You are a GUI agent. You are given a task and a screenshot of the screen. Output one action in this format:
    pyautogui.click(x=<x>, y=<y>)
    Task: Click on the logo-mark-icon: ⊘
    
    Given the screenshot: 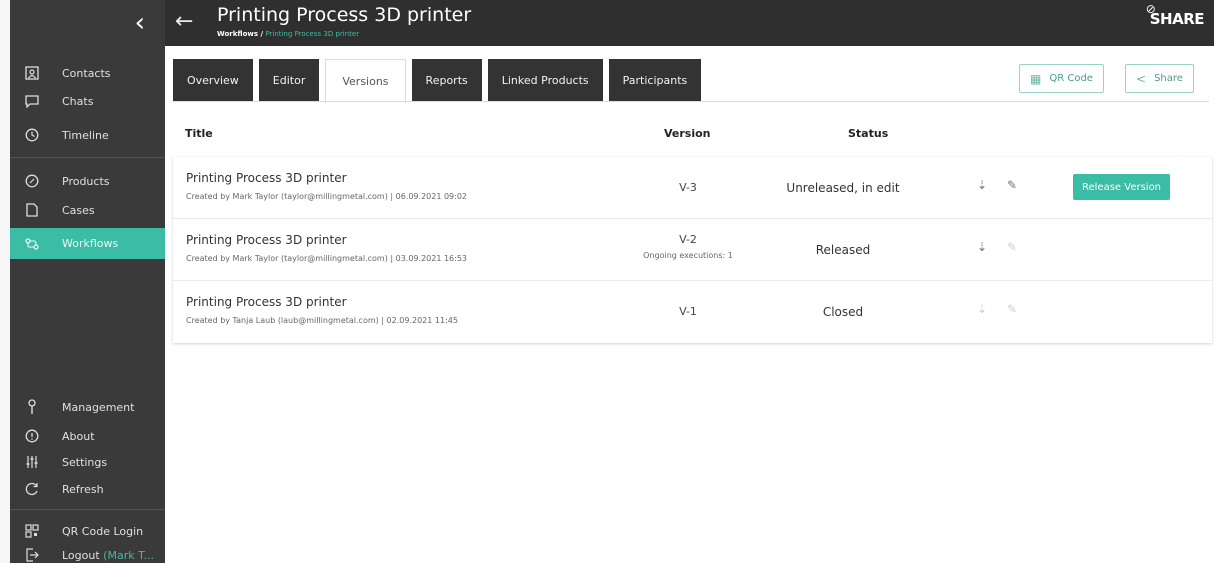 What is the action you would take?
    pyautogui.click(x=1150, y=9)
    